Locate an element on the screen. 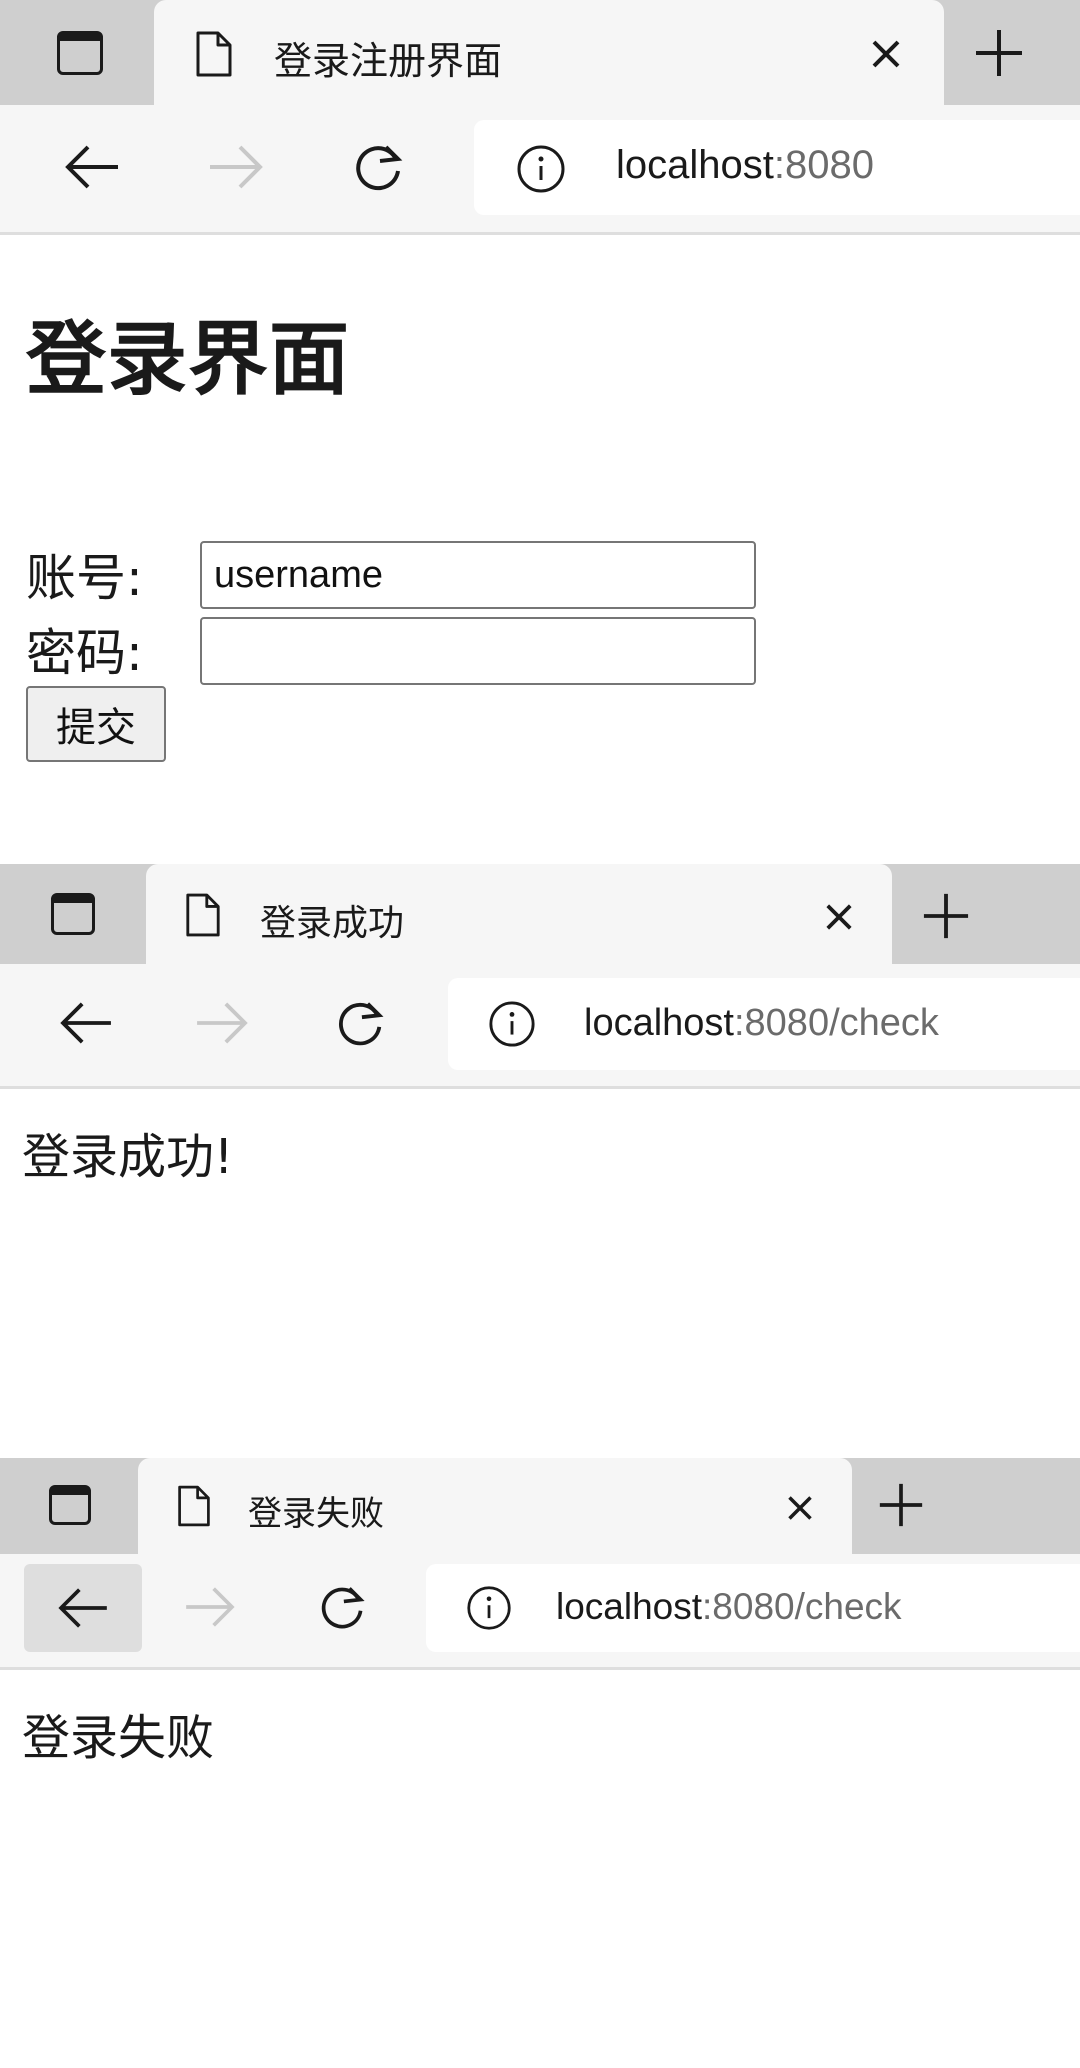 The image size is (1080, 2068). navigation-toolbar: localhost:8080 is located at coordinates (540, 170).